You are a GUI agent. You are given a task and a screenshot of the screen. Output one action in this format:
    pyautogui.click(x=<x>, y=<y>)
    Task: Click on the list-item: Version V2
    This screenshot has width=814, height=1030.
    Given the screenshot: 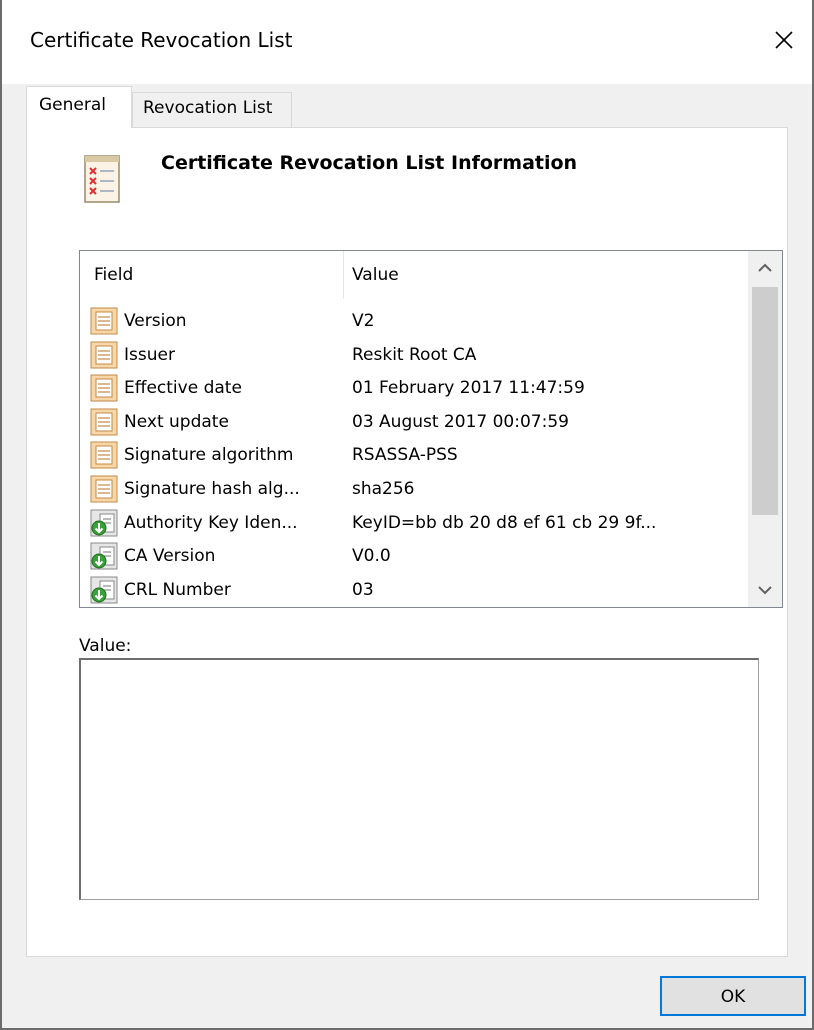 What is the action you would take?
    pyautogui.click(x=400, y=322)
    